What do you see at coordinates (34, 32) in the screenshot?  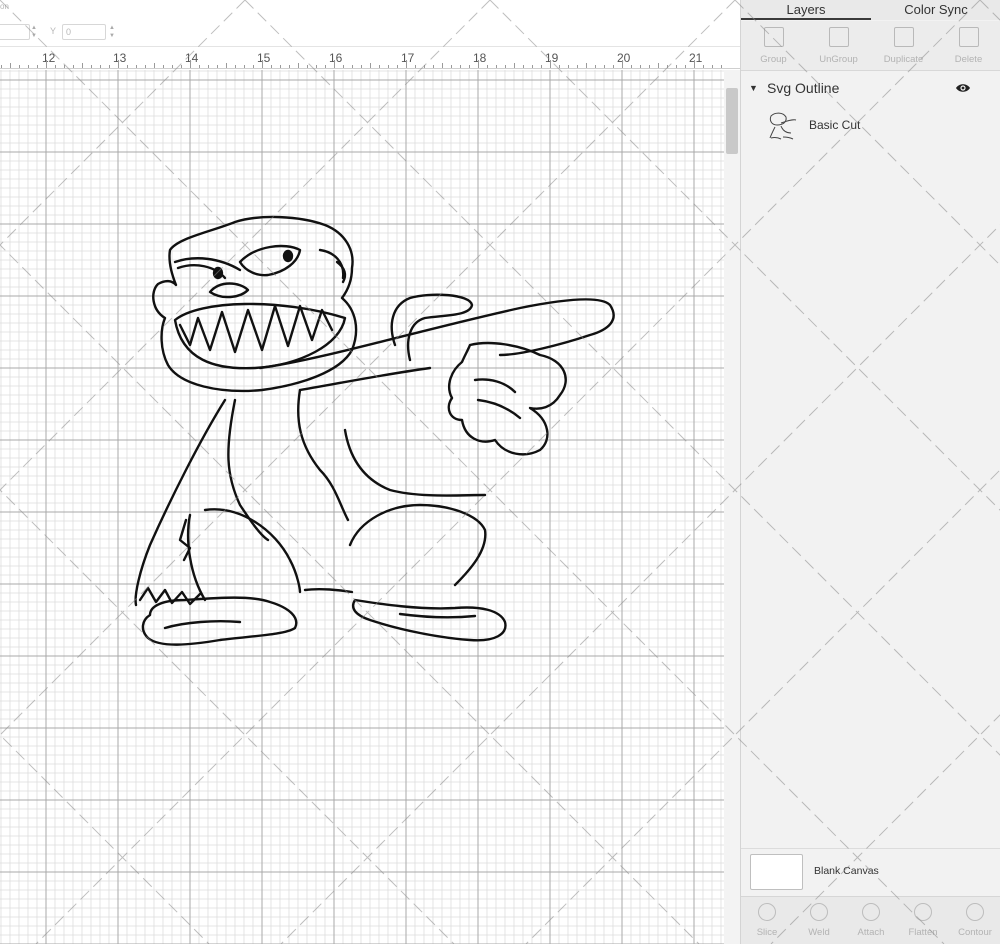 I see `x-stepper: ▲ ▼` at bounding box center [34, 32].